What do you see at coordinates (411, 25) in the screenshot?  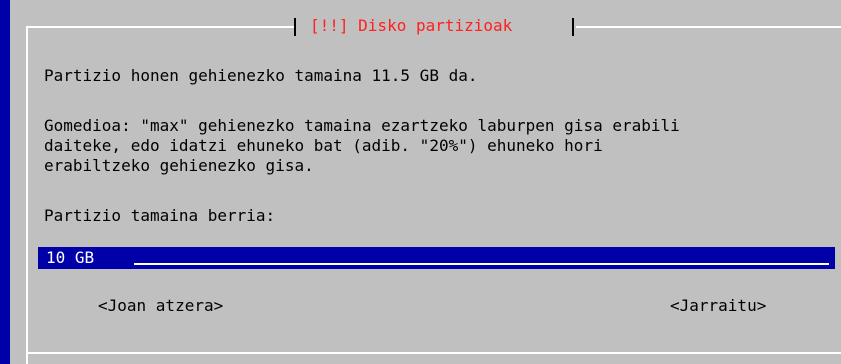 I see `dialog-title: [!!] Disko partizioak` at bounding box center [411, 25].